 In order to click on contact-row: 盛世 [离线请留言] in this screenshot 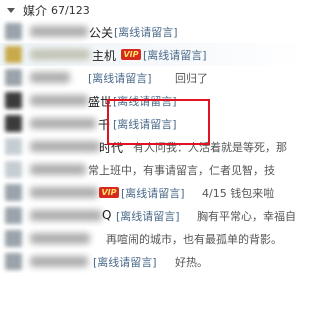, I will do `click(152, 100)`.